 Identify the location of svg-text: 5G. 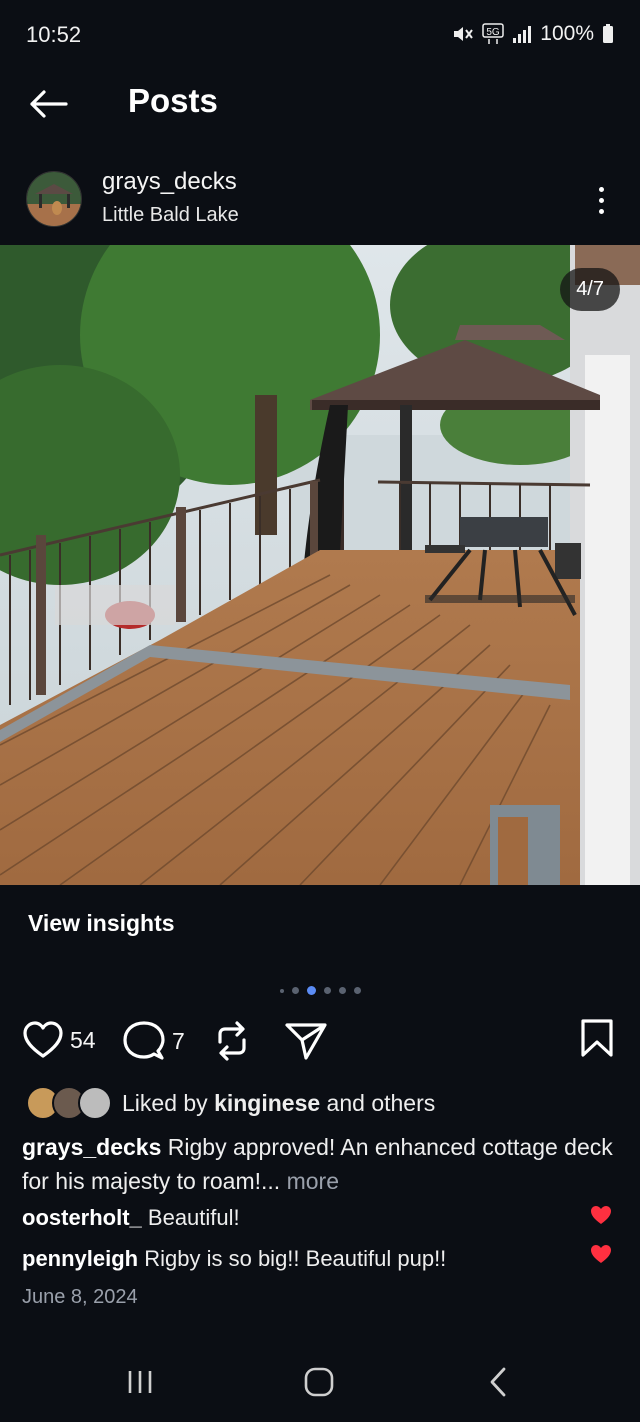
(494, 32).